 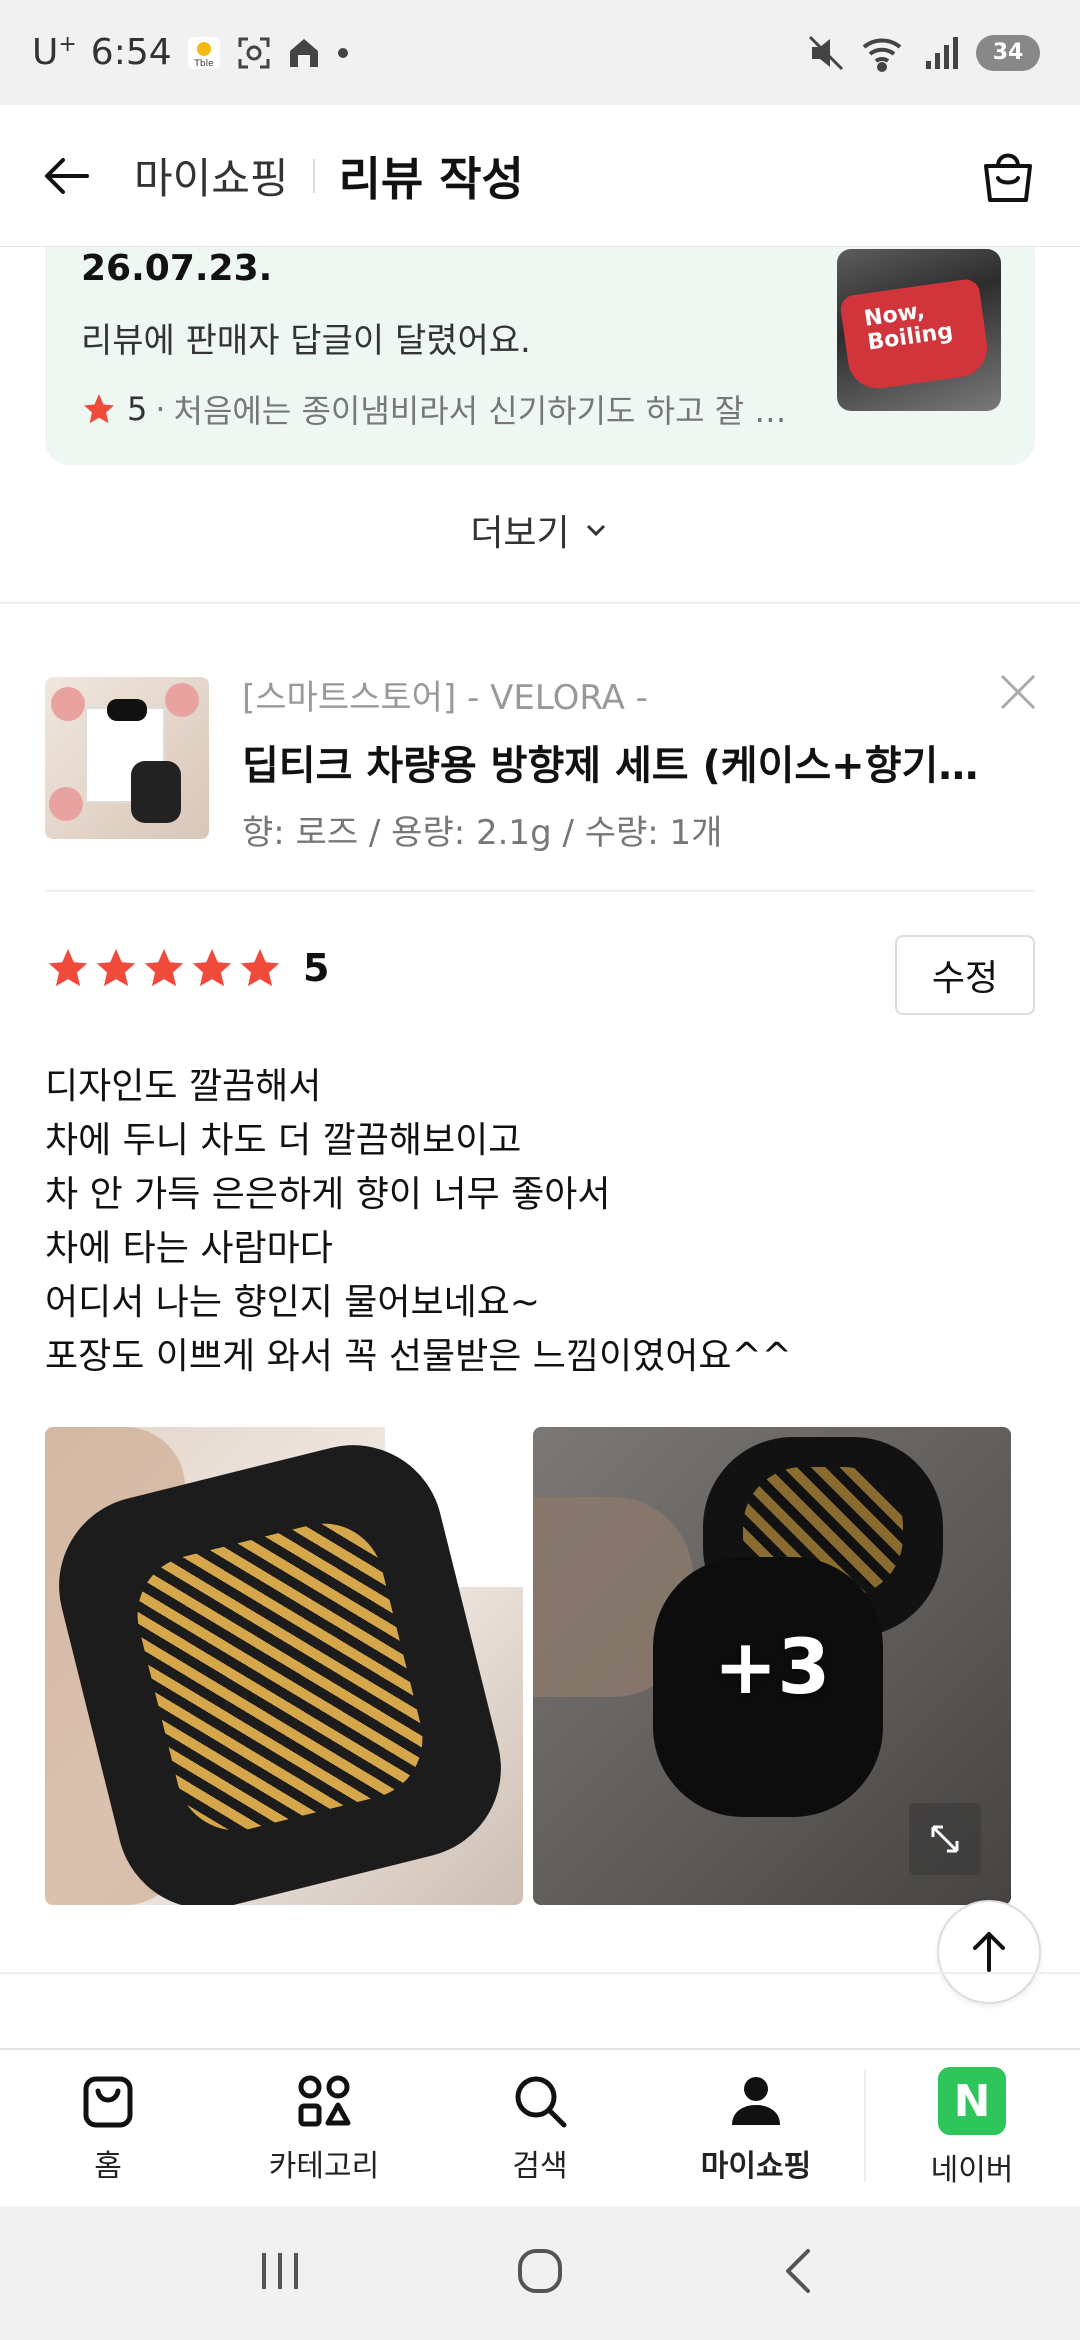 I want to click on arrow-up-icon, so click(x=989, y=1952).